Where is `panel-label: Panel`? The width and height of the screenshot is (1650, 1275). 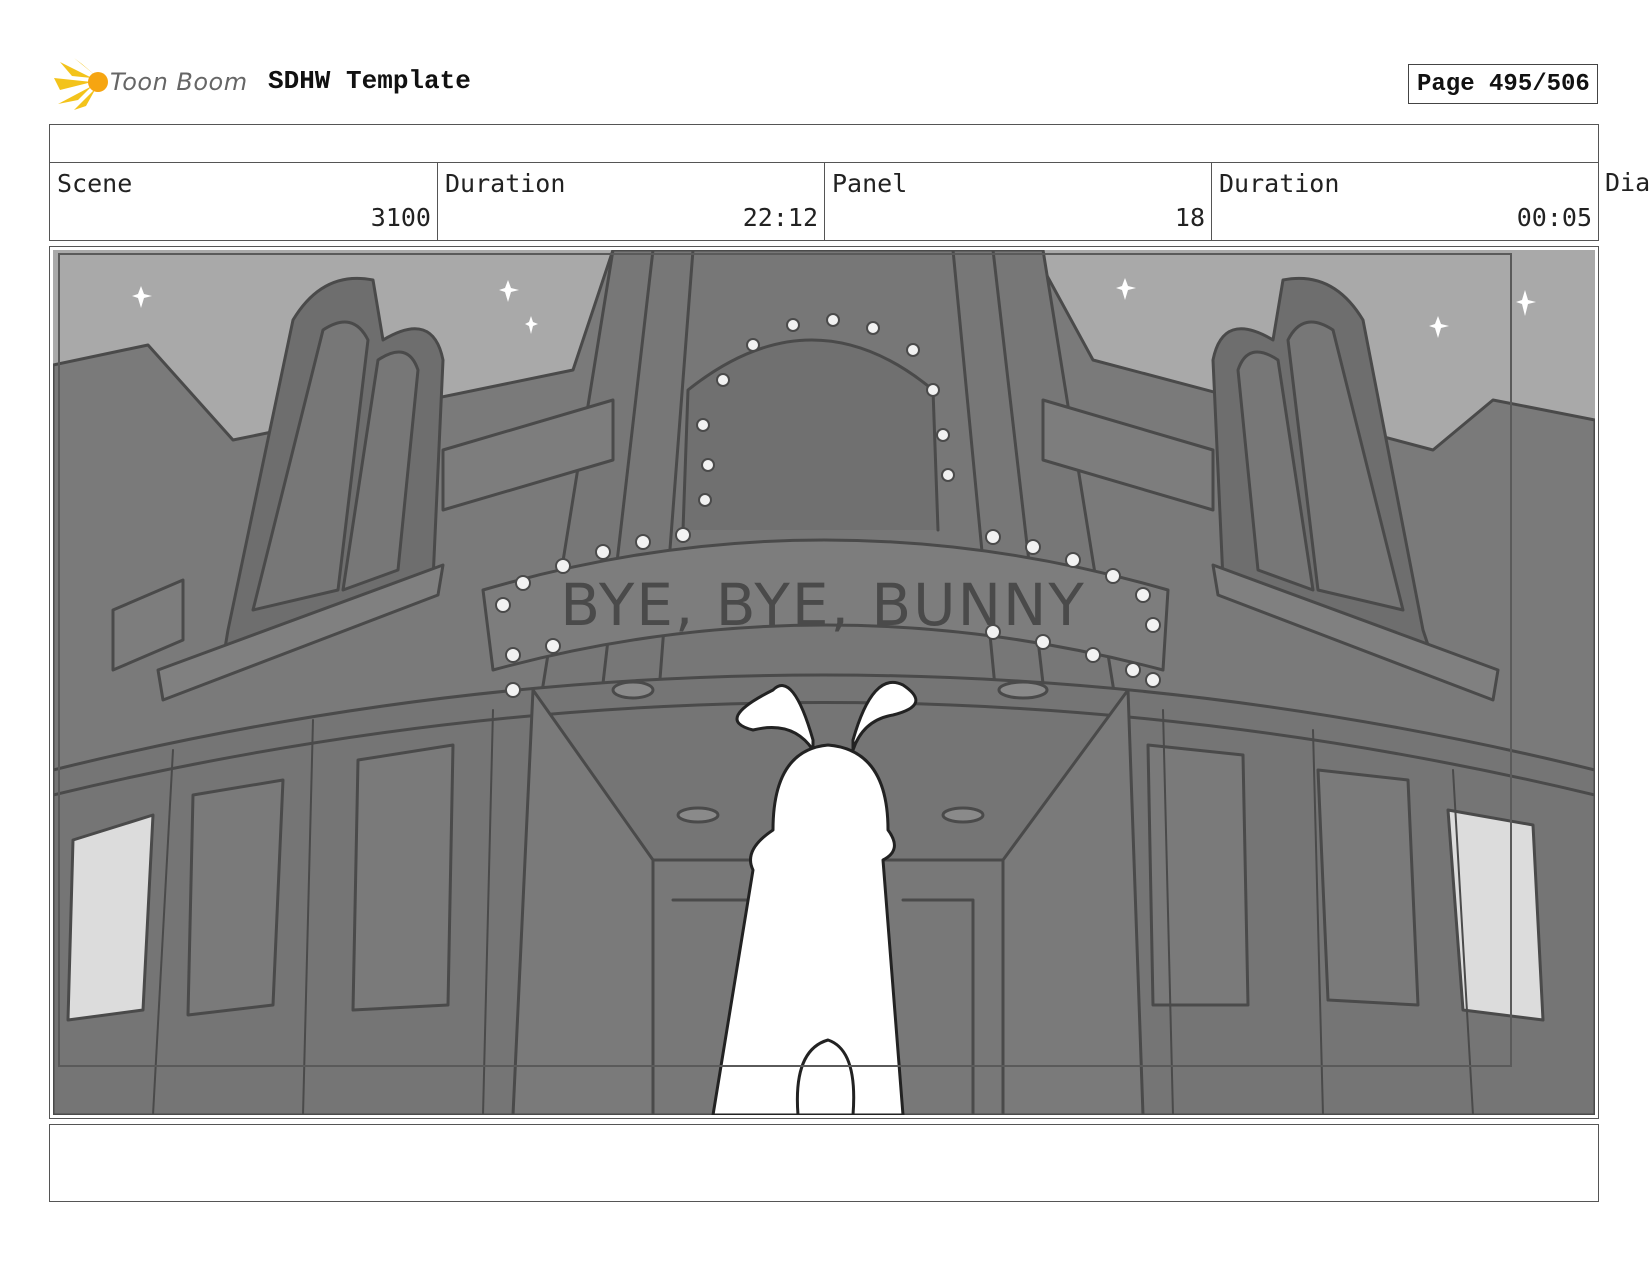
panel-label: Panel is located at coordinates (870, 183).